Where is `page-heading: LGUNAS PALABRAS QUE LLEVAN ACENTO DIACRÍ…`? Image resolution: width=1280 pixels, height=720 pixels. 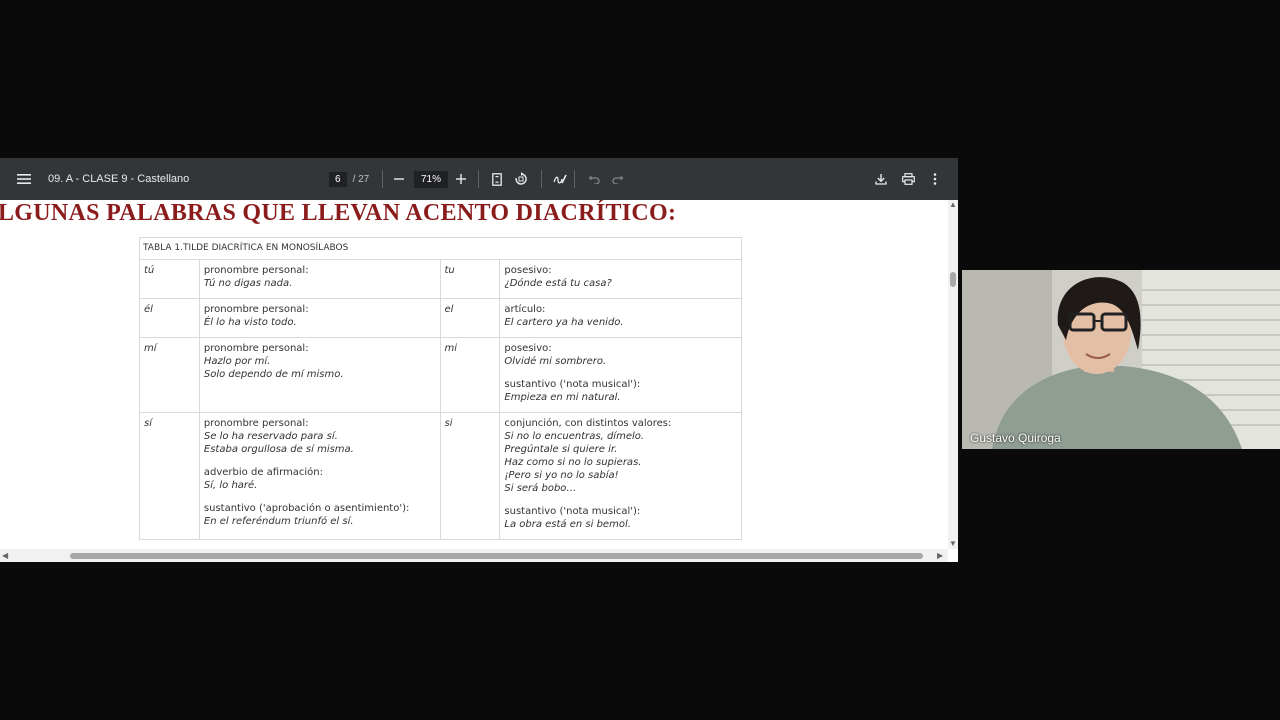 page-heading: LGUNAS PALABRAS QUE LLEVAN ACENTO DIACRÍ… is located at coordinates (338, 213).